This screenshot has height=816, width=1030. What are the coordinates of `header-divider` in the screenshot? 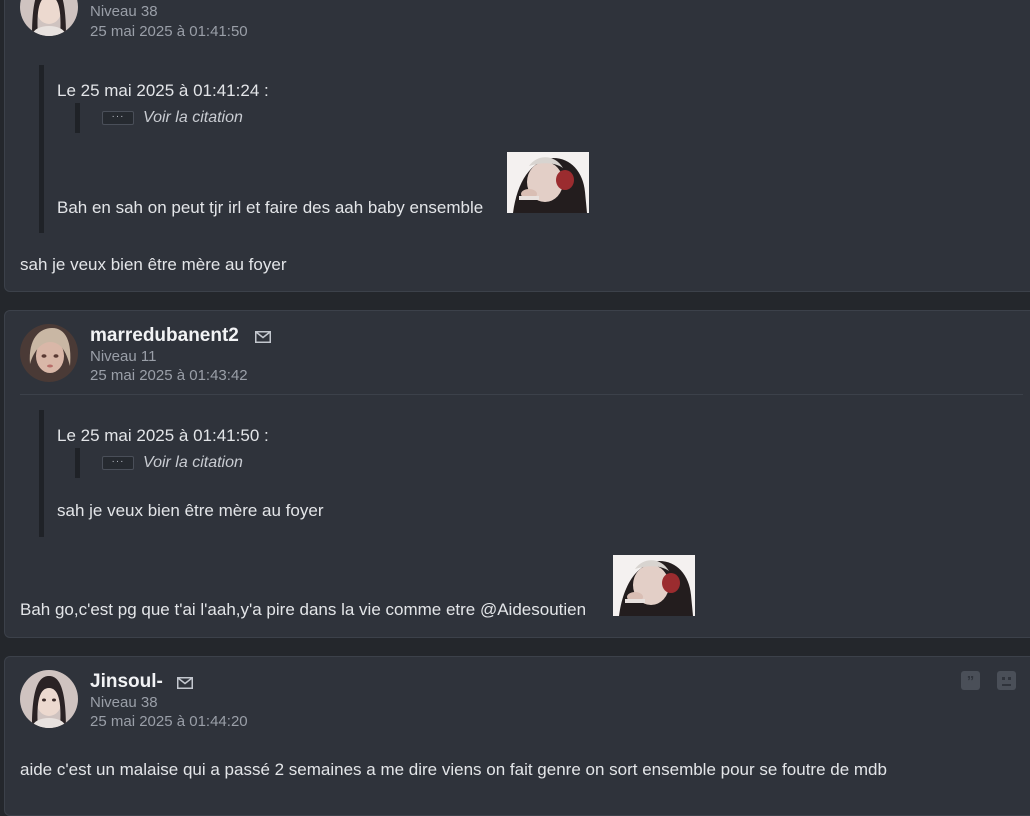 It's located at (521, 394).